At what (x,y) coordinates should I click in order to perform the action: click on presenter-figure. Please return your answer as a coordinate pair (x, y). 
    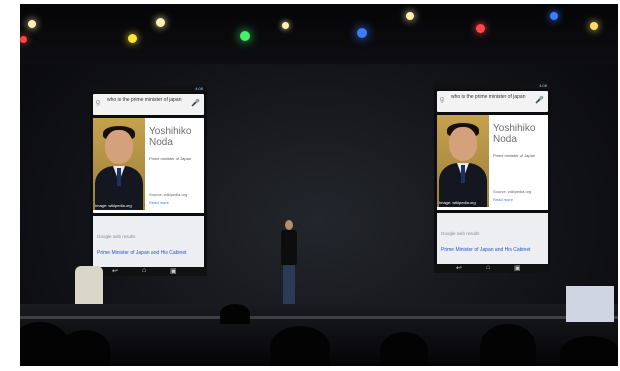
    Looking at the image, I should click on (289, 265).